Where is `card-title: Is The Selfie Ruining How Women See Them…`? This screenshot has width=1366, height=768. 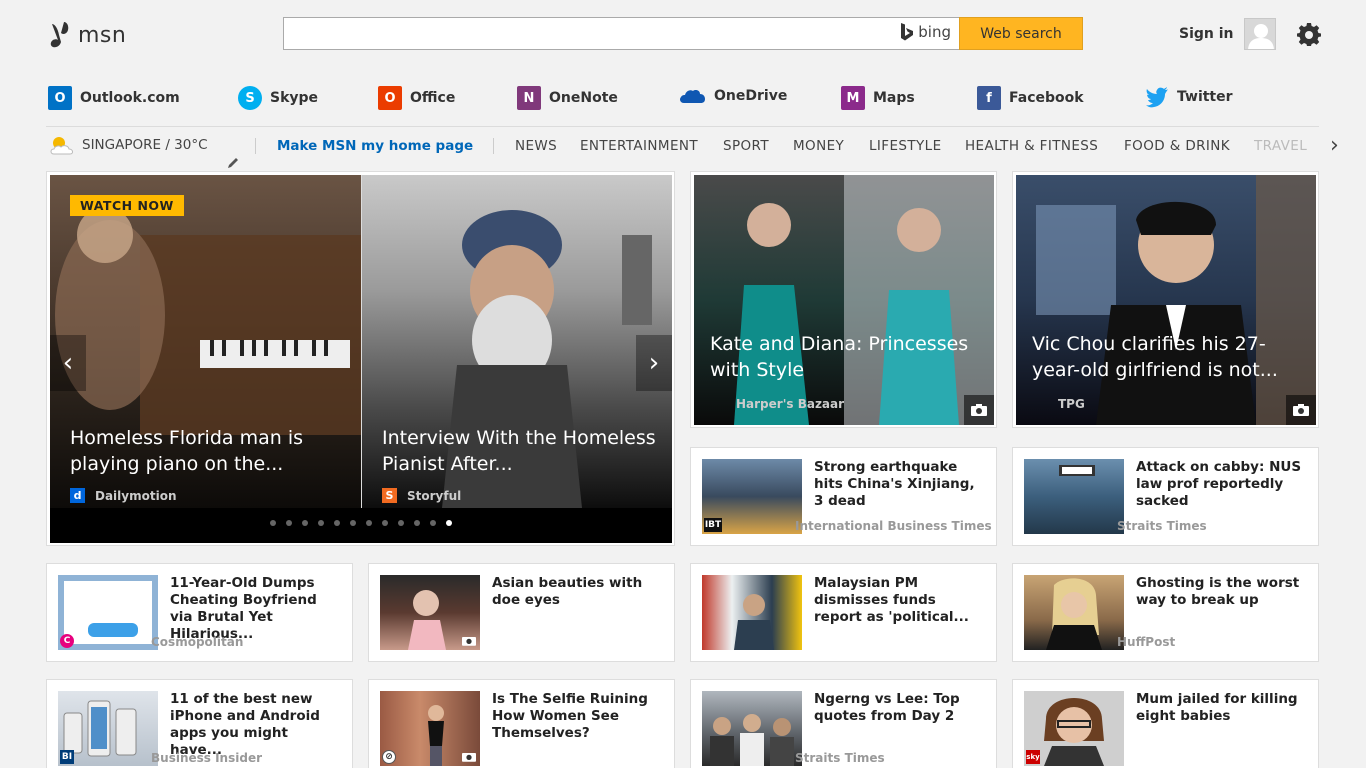 card-title: Is The Selfie Ruining How Women See Them… is located at coordinates (578, 716).